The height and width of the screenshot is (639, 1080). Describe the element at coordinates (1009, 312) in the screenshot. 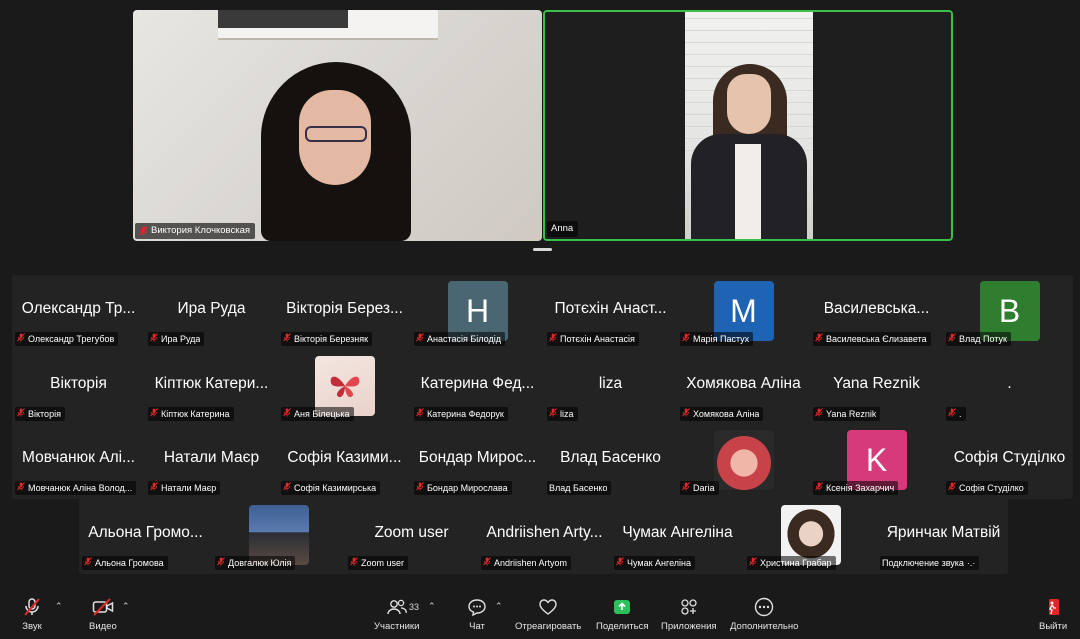

I see `participant-tile: B Влад Потук` at that location.